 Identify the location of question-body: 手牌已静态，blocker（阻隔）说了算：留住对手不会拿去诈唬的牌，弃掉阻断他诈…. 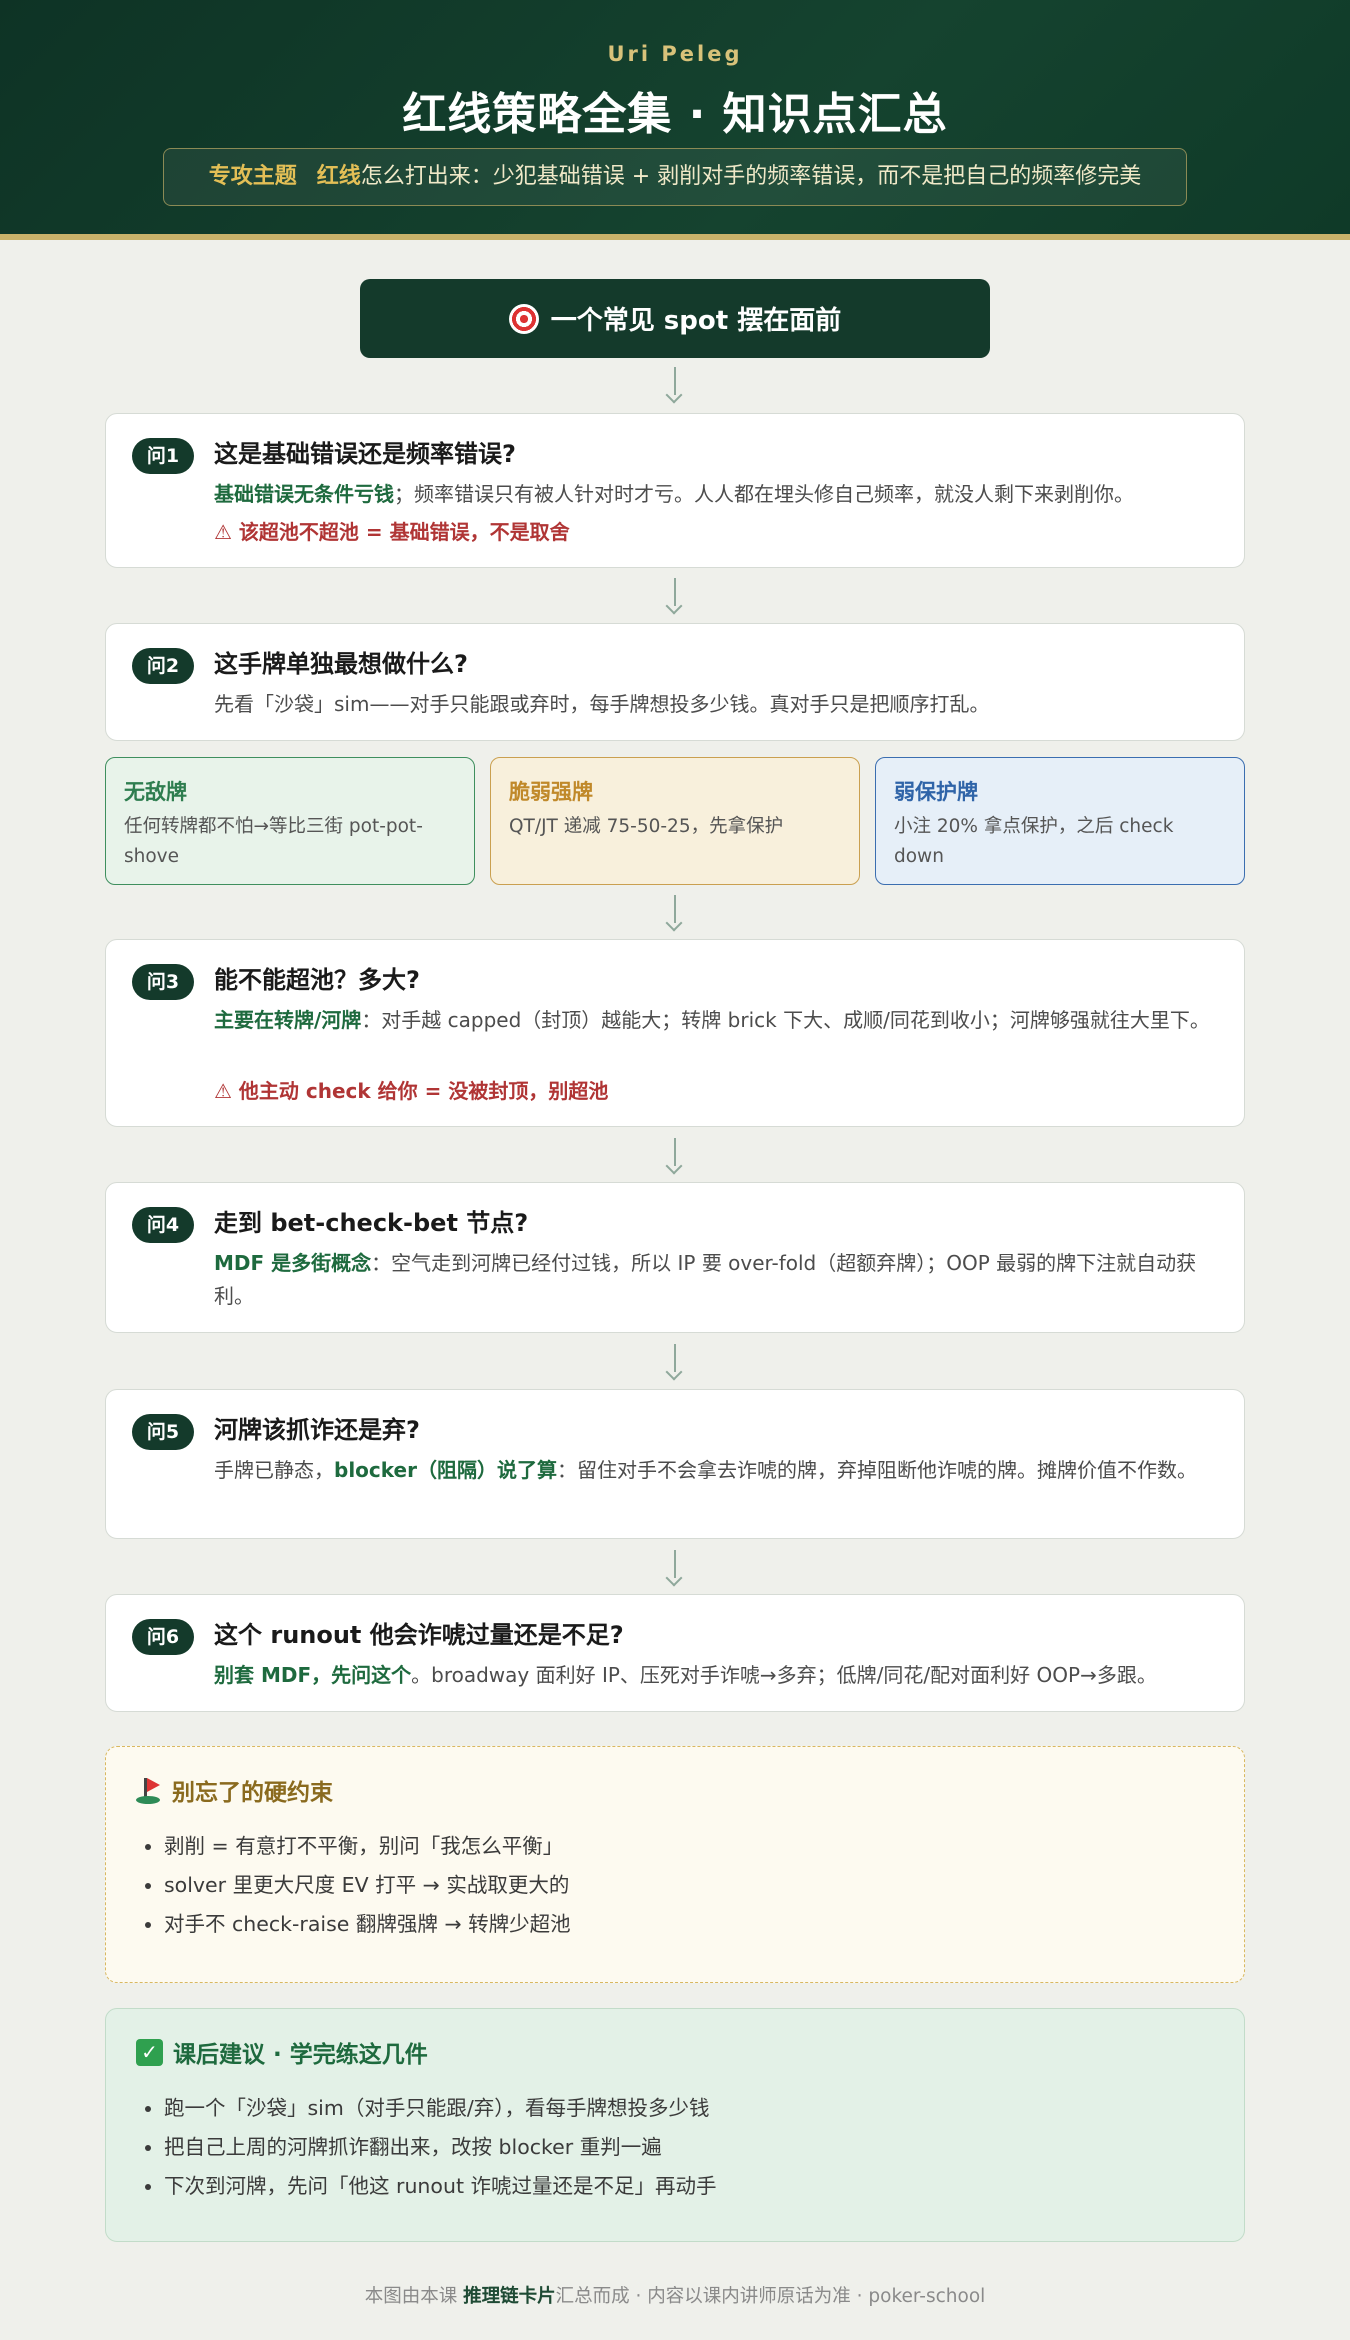
(717, 1470).